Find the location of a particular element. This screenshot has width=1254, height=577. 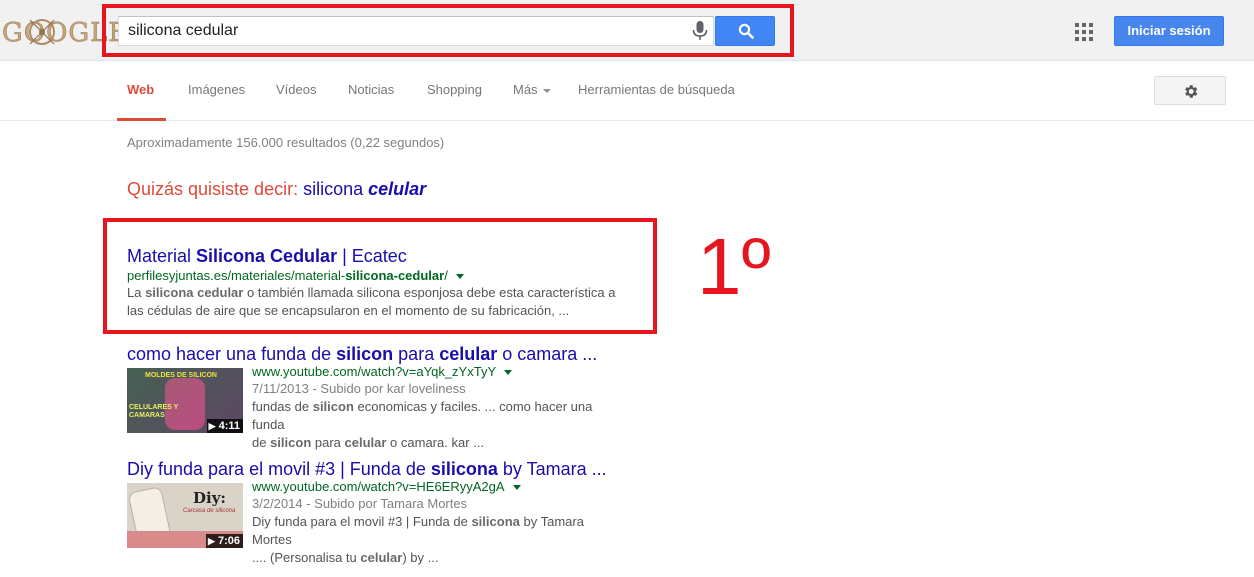

title-part: como hacer una funda de is located at coordinates (232, 354).